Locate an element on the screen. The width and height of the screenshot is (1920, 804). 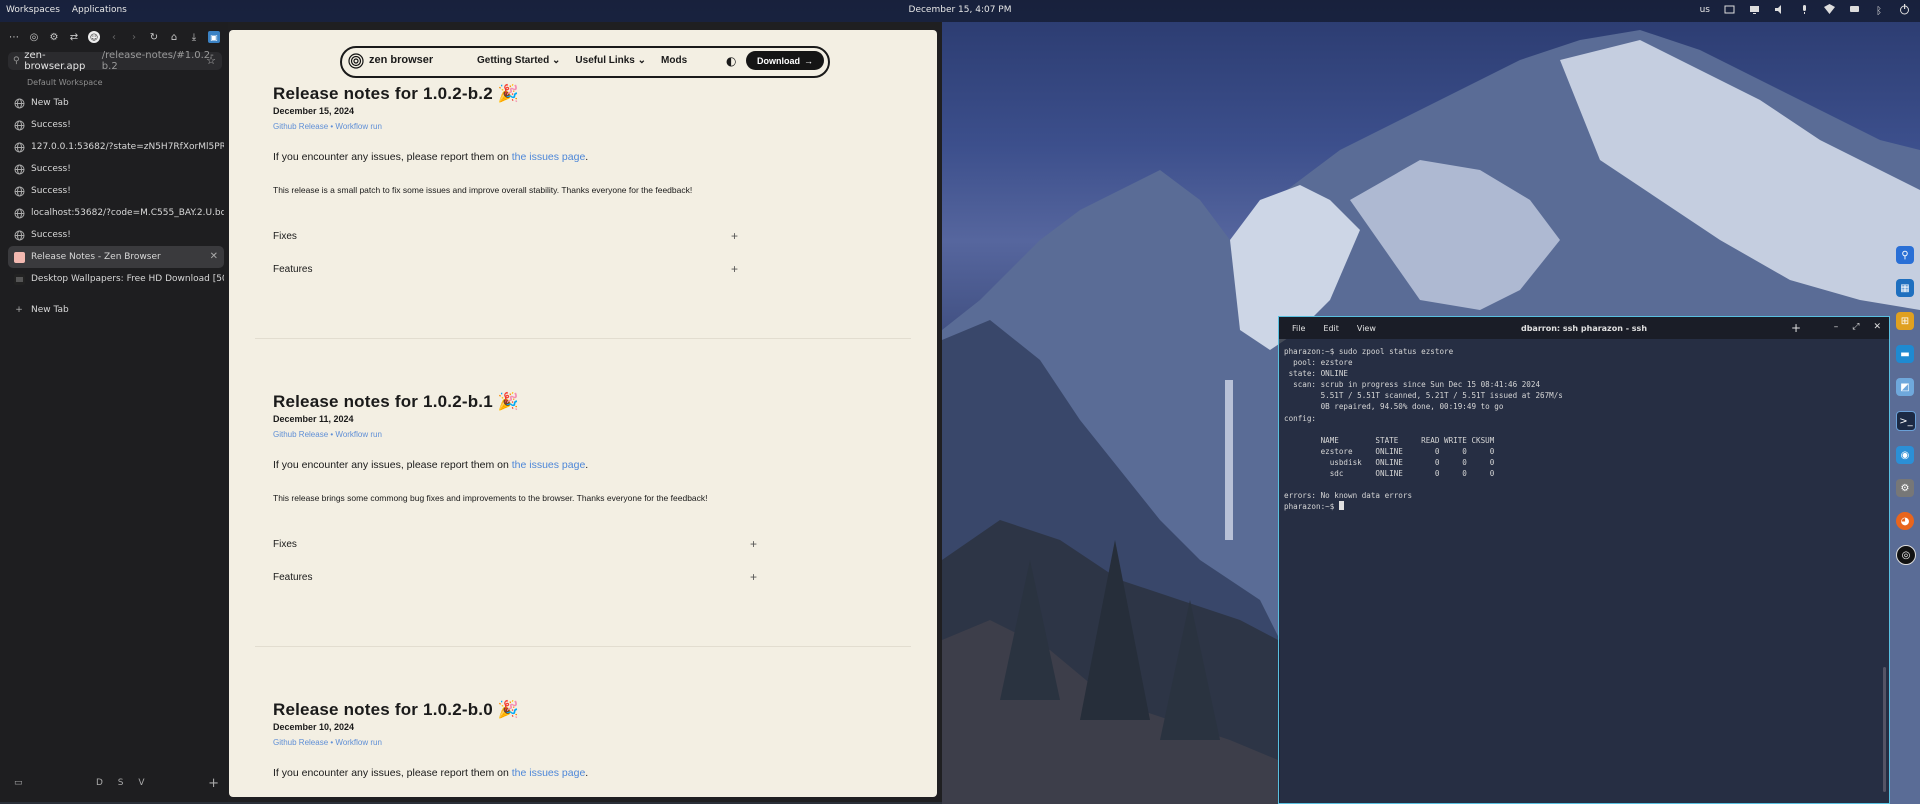
microphone-icon is located at coordinates (1804, 9).